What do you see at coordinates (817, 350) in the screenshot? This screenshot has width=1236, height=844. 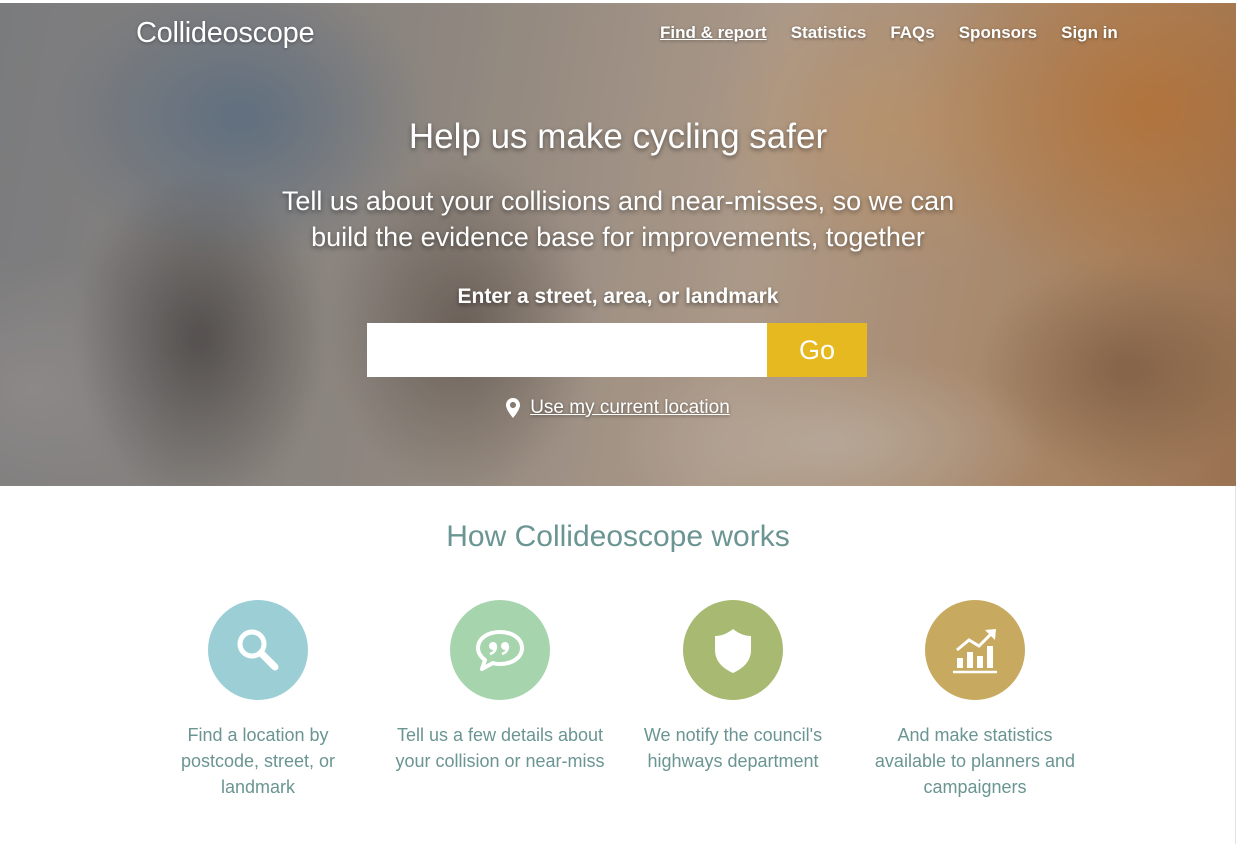 I see `go-button: Go` at bounding box center [817, 350].